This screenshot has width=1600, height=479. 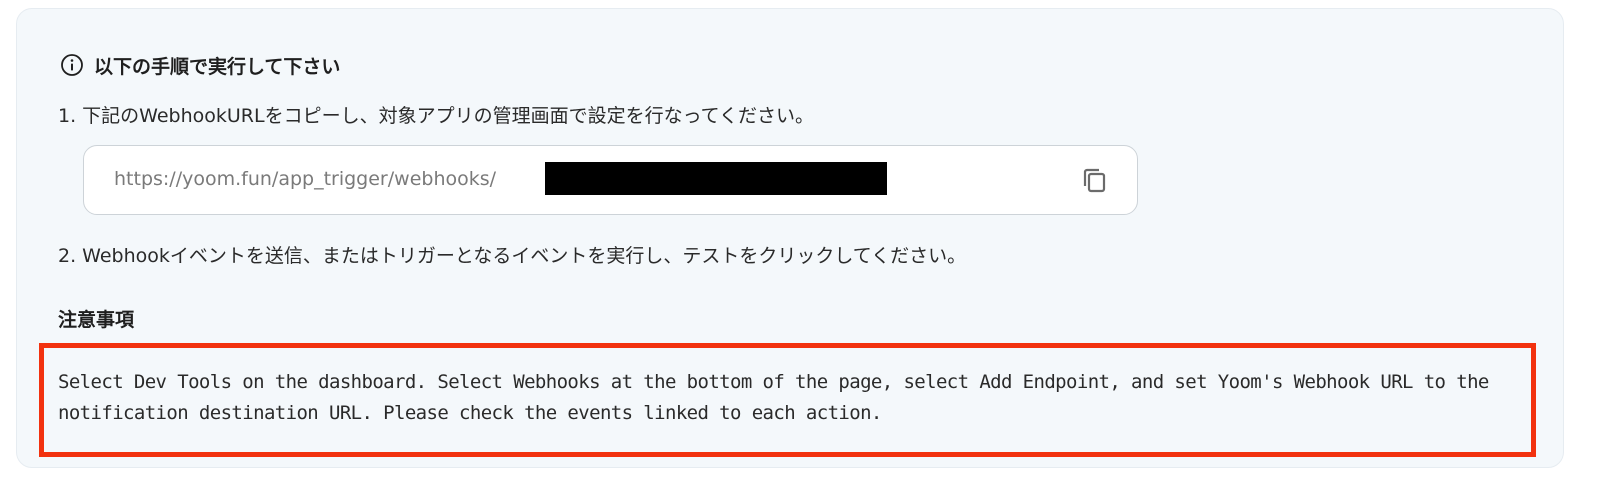 What do you see at coordinates (716, 178) in the screenshot?
I see `redacted-url-token` at bounding box center [716, 178].